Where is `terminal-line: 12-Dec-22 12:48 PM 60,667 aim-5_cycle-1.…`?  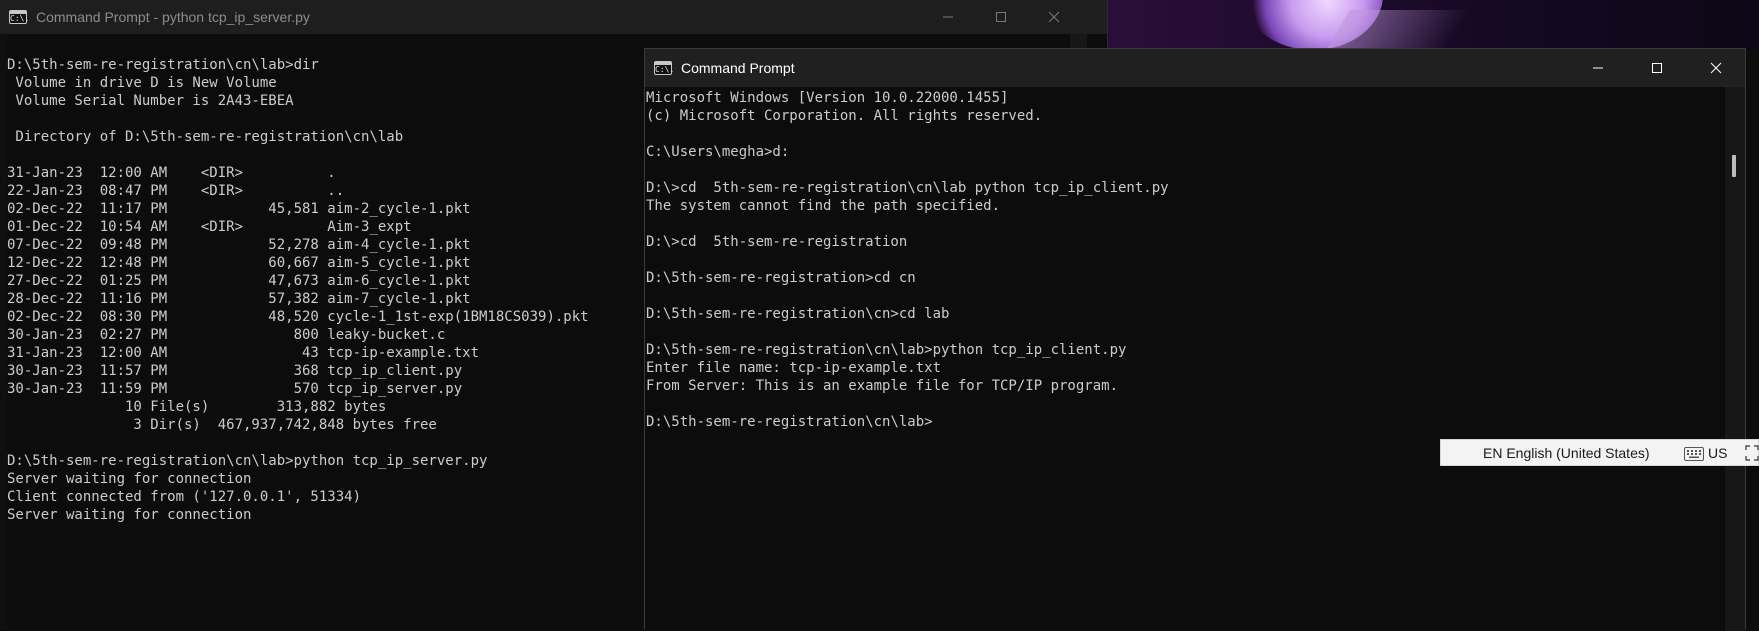
terminal-line: 12-Dec-22 12:48 PM 60,667 aim-5_cycle-1.… is located at coordinates (239, 263).